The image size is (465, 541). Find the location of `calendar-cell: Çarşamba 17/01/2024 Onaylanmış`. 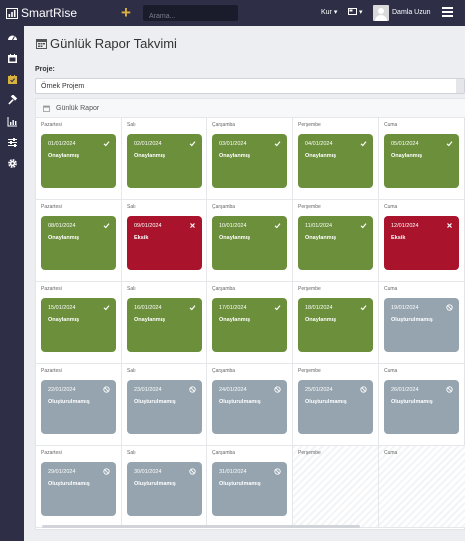

calendar-cell: Çarşamba 17/01/2024 Onaylanmış is located at coordinates (250, 323).